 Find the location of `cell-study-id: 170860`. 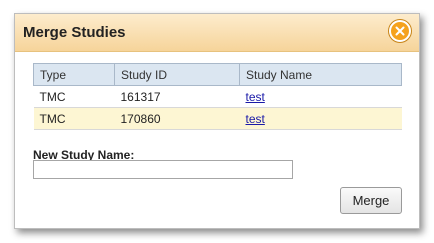

cell-study-id: 170860 is located at coordinates (177, 118).